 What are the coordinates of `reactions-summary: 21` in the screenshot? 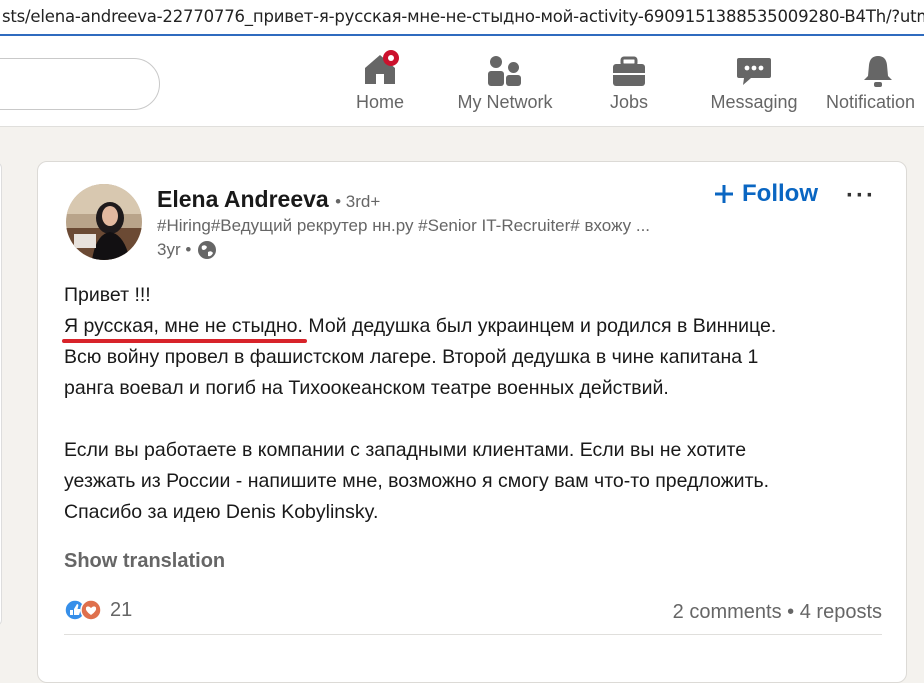 It's located at (98, 610).